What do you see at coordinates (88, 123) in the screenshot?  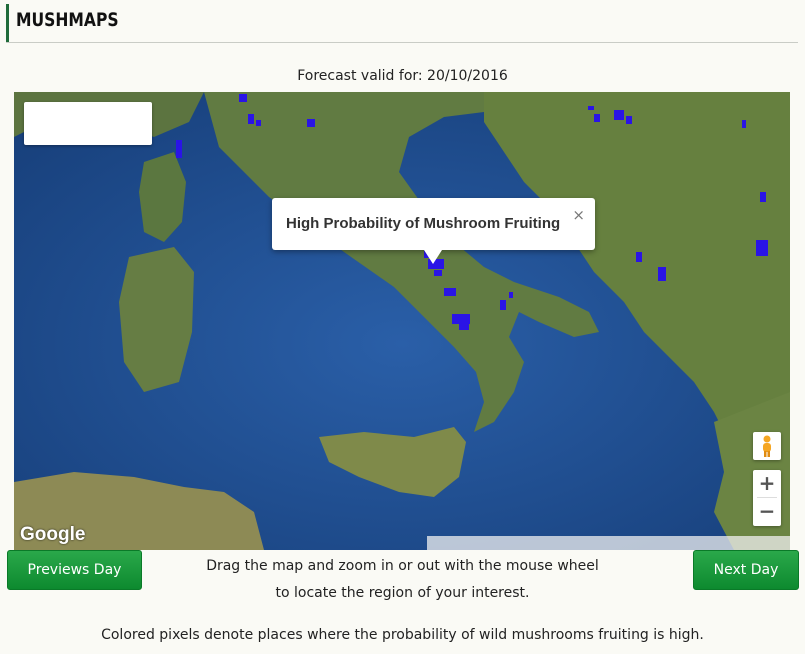 I see `map-type-control` at bounding box center [88, 123].